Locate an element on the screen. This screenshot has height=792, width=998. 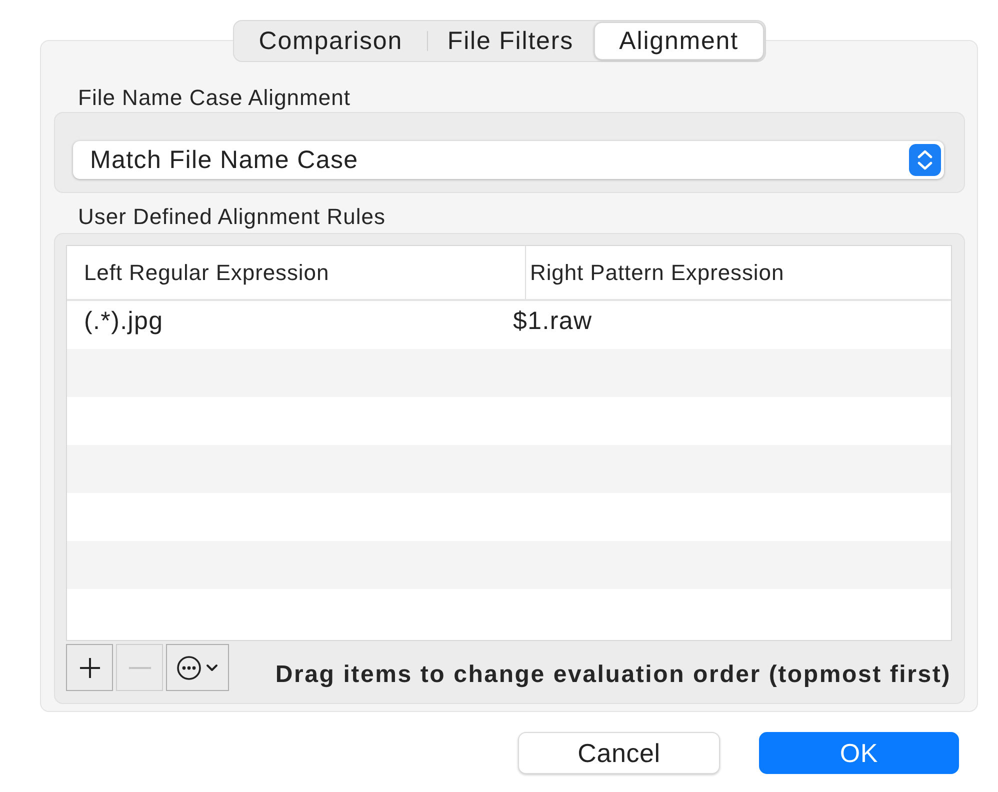
chevron-down-icon is located at coordinates (212, 668).